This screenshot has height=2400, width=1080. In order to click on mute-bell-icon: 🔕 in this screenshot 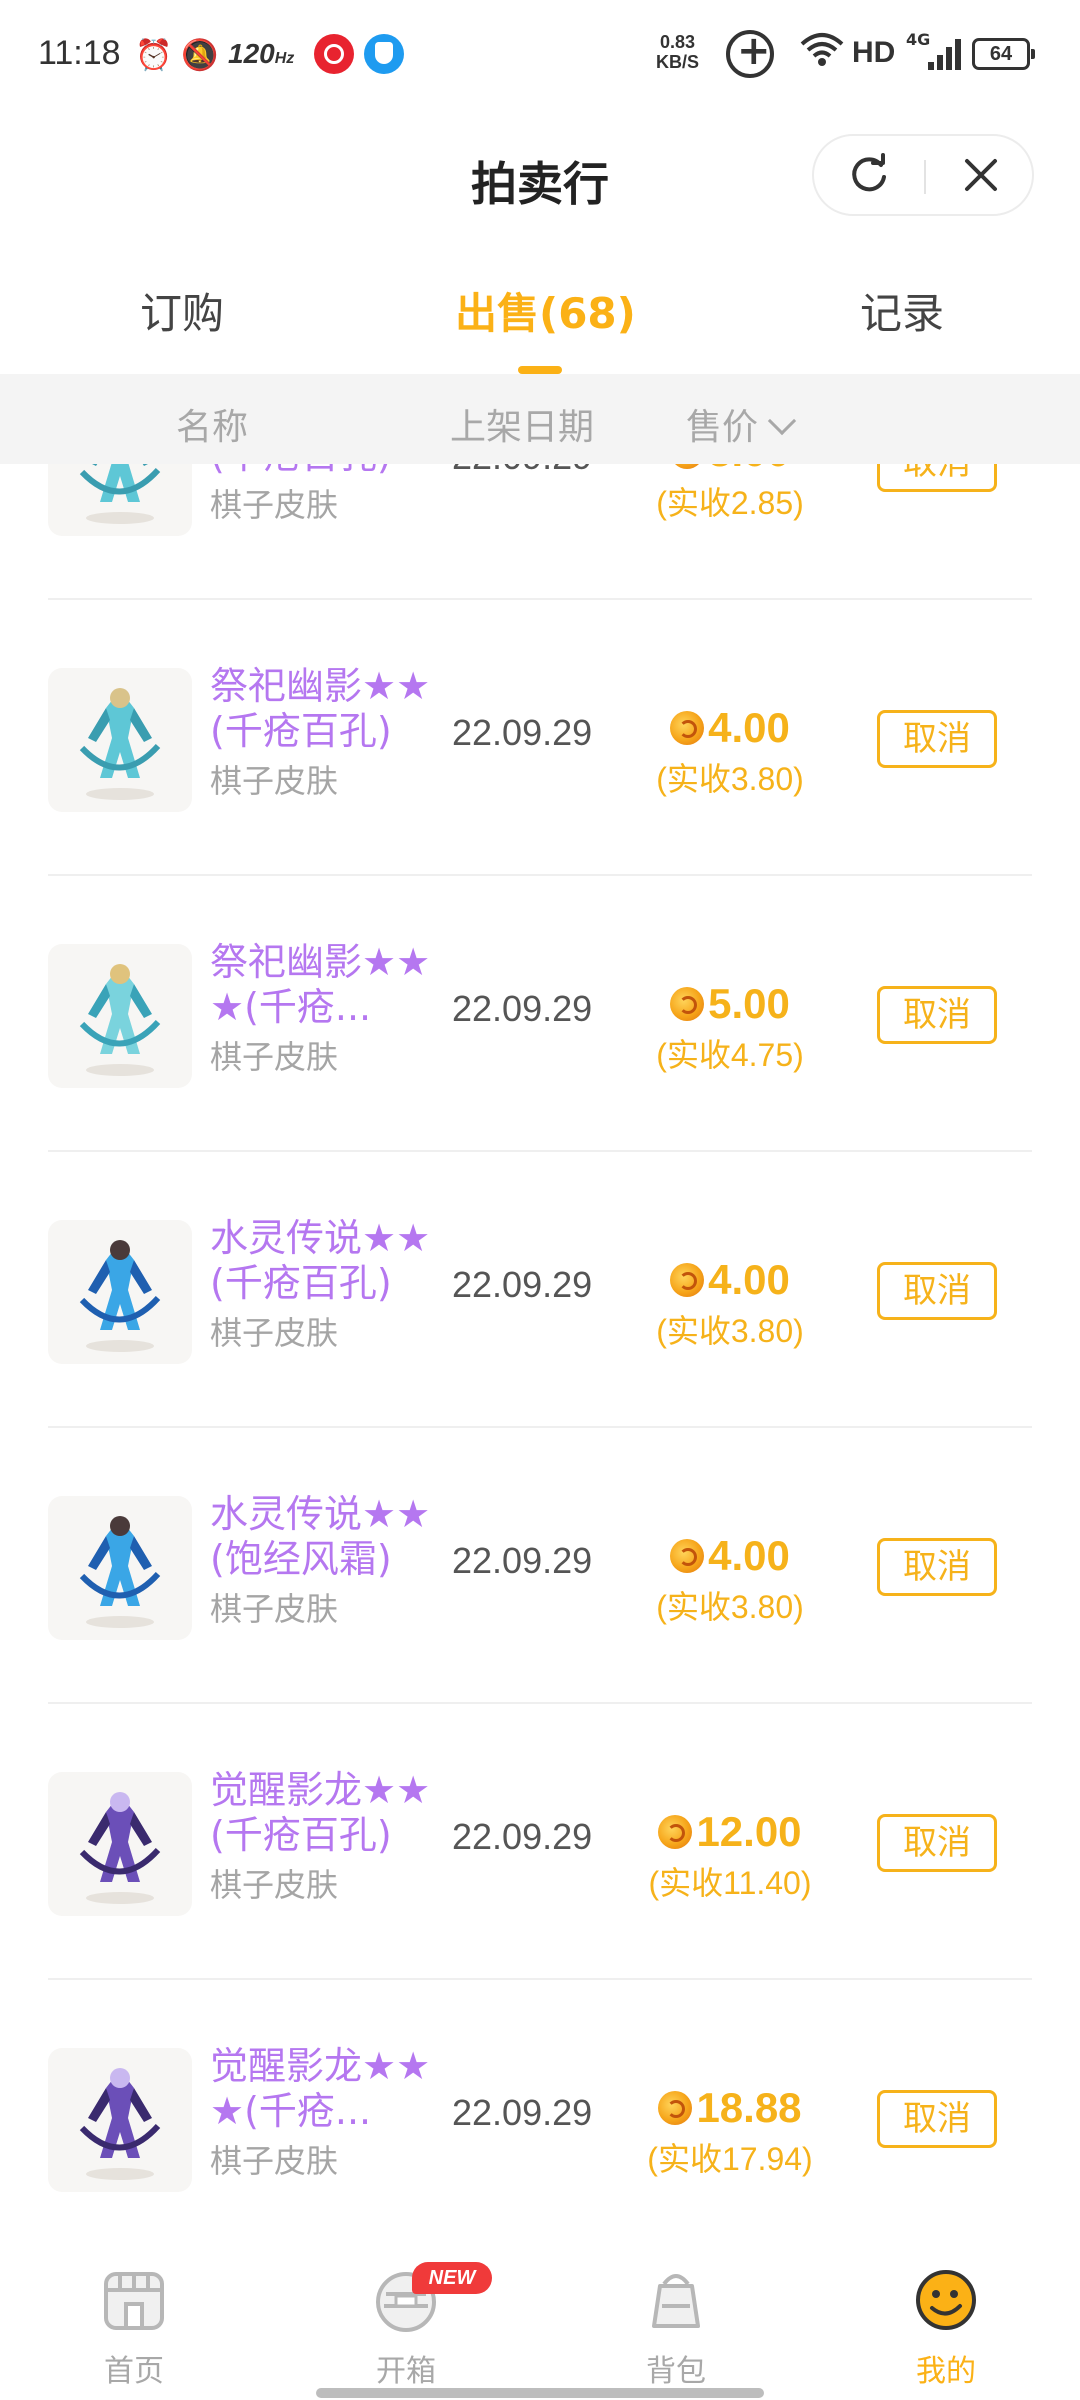, I will do `click(200, 55)`.